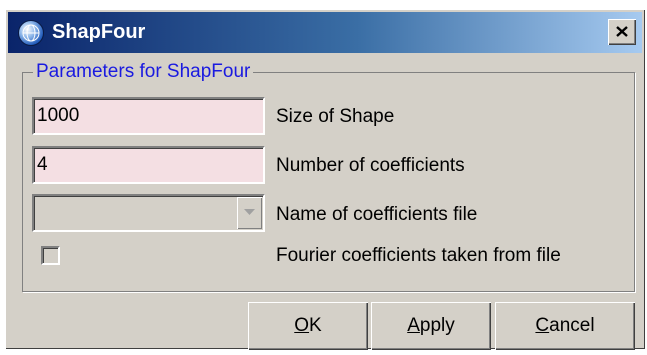 The width and height of the screenshot is (647, 355). Describe the element at coordinates (370, 165) in the screenshot. I see `number-of-coefficients-label: Number of coefficients` at that location.